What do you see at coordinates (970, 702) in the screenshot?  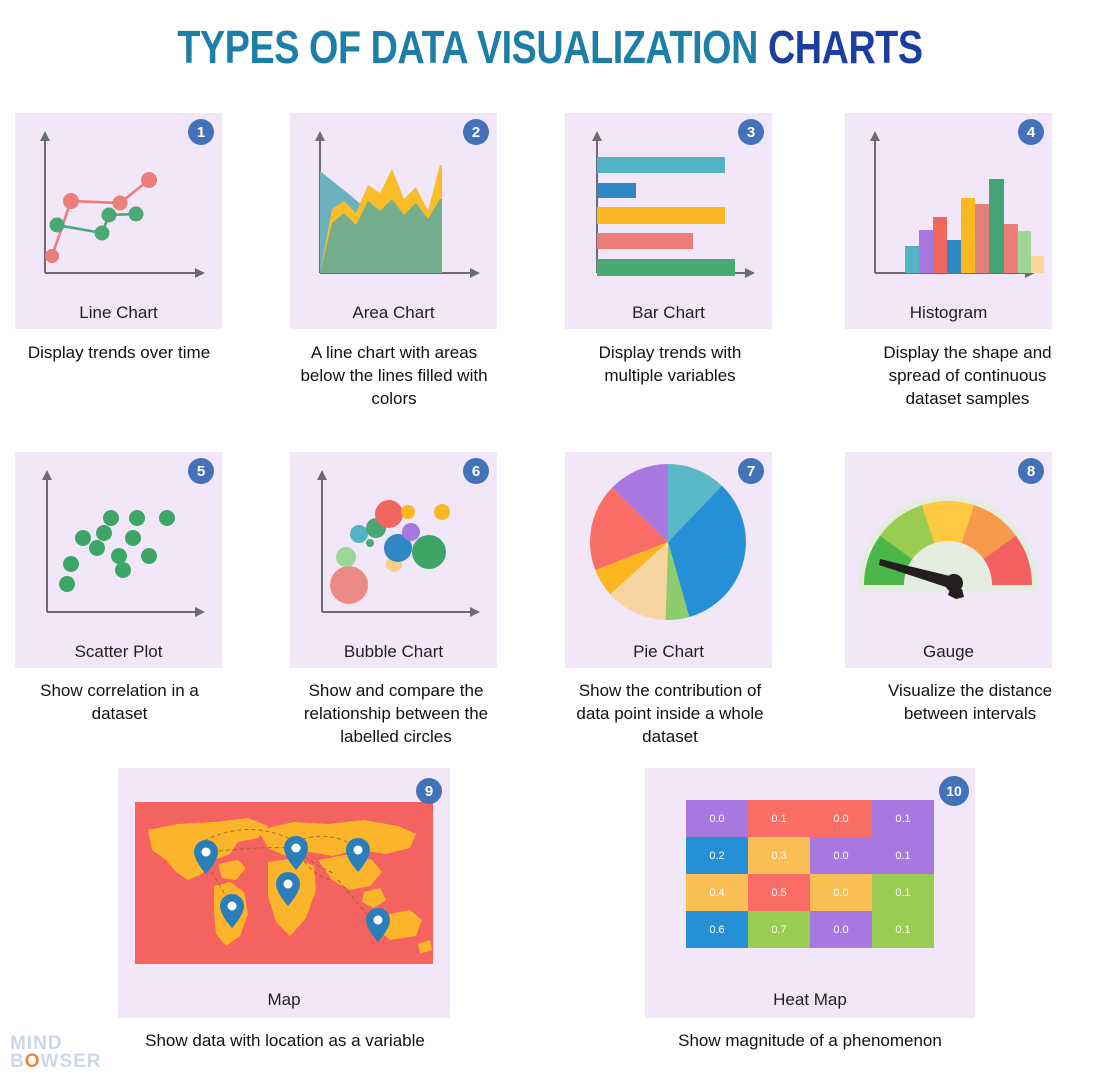 I see `card-caption-8: Visualize the distance between intervals` at bounding box center [970, 702].